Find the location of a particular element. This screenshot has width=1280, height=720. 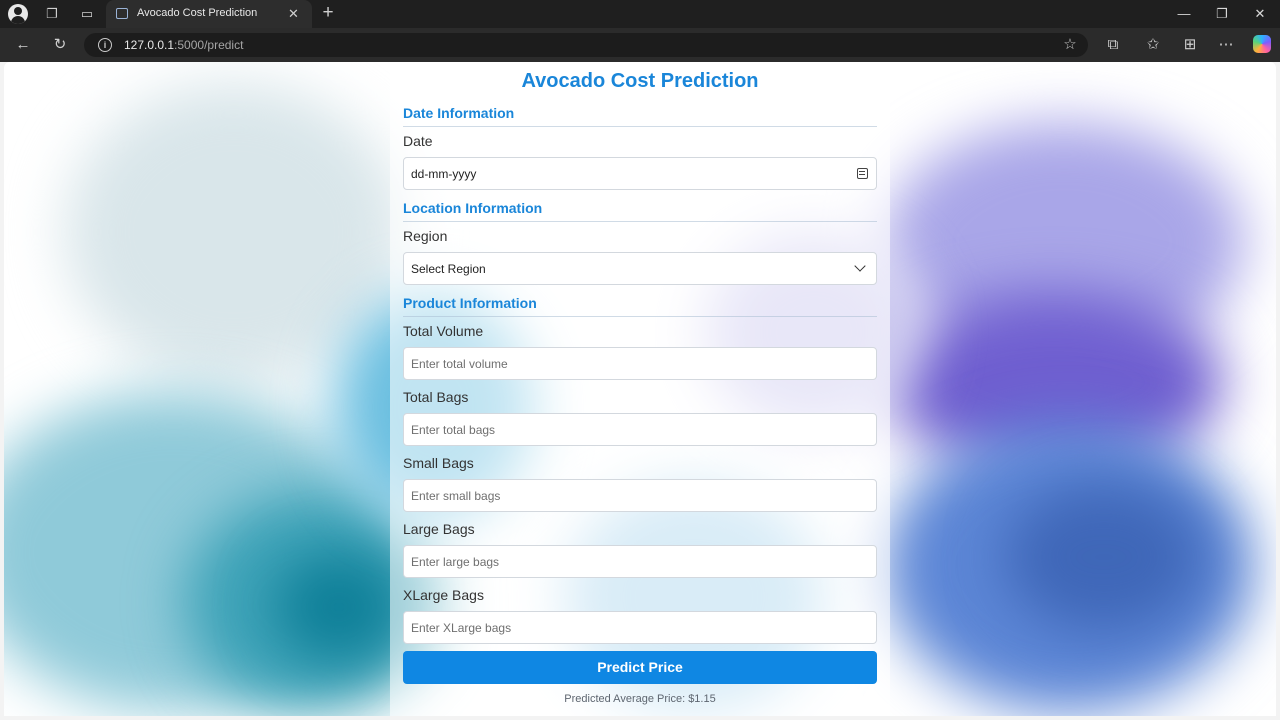

xlarge-bags-label: XLarge Bags is located at coordinates (443, 595).